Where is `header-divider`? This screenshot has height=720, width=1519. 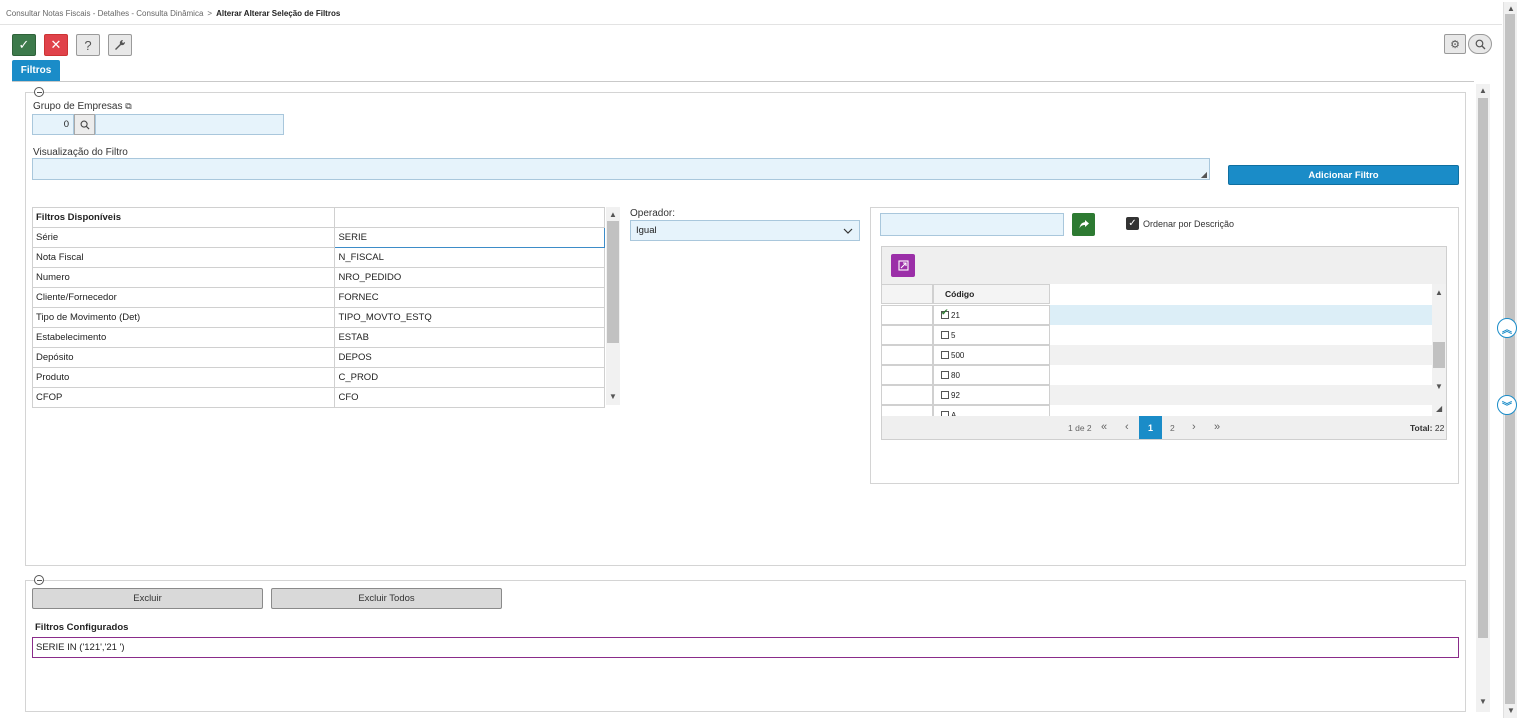
header-divider is located at coordinates (751, 24).